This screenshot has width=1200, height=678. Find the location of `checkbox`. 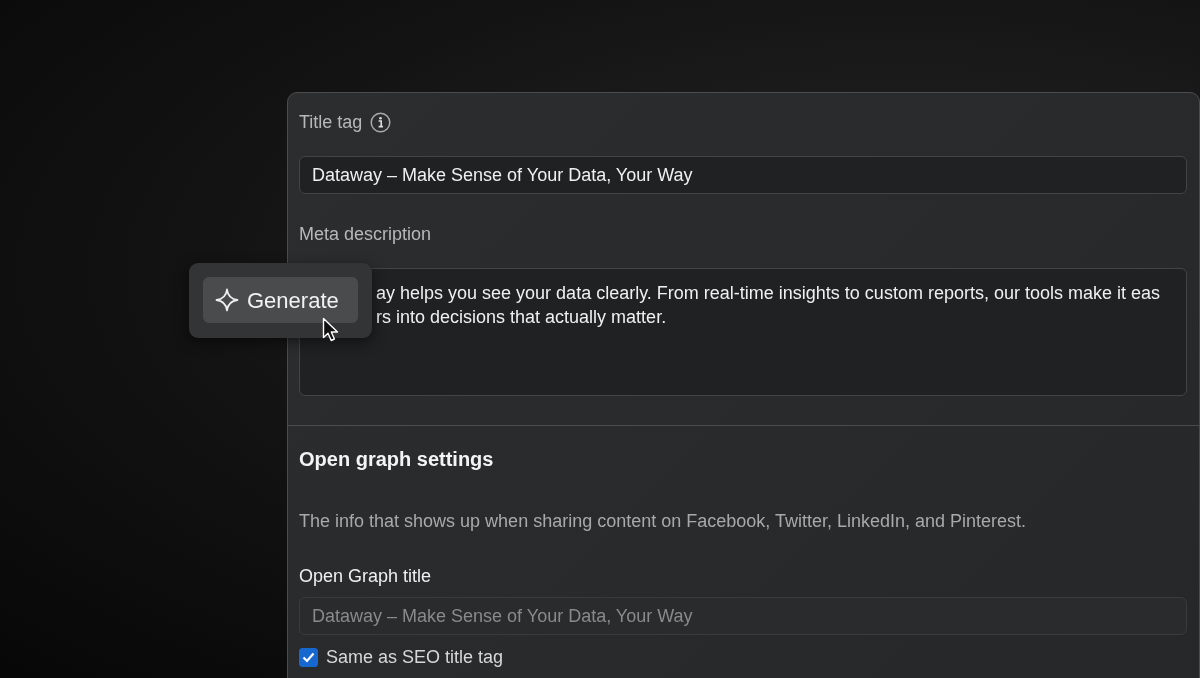

checkbox is located at coordinates (308, 657).